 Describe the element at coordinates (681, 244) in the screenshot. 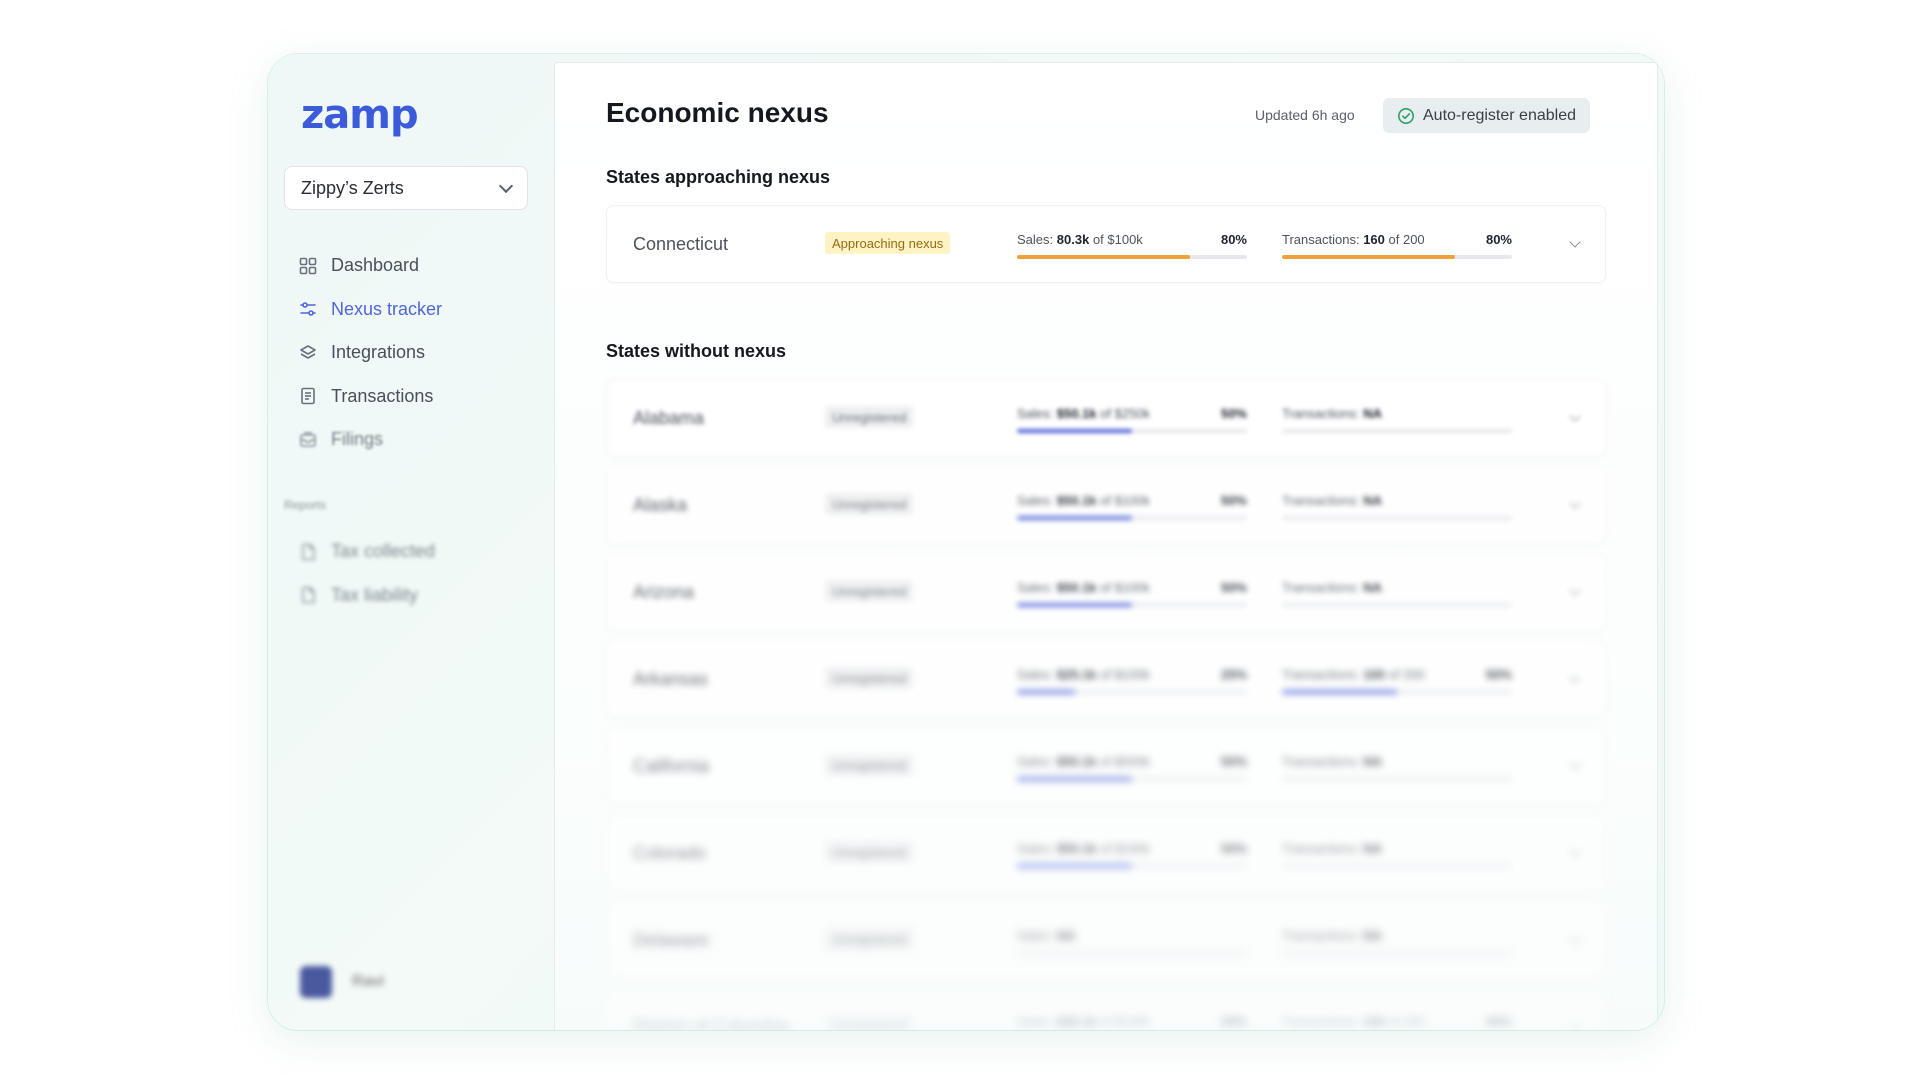

I see `state-name: Connecticut` at that location.